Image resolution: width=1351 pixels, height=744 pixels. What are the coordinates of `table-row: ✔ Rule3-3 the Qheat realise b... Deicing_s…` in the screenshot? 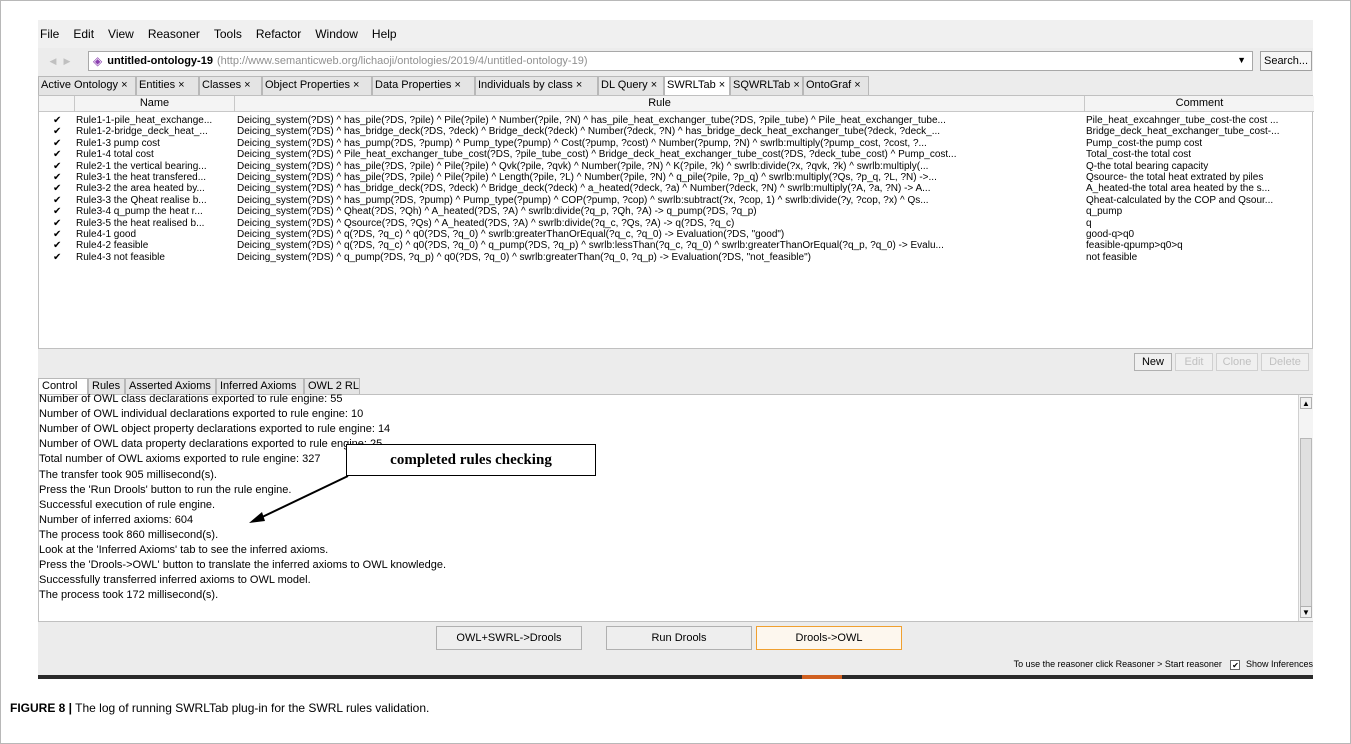 It's located at (676, 200).